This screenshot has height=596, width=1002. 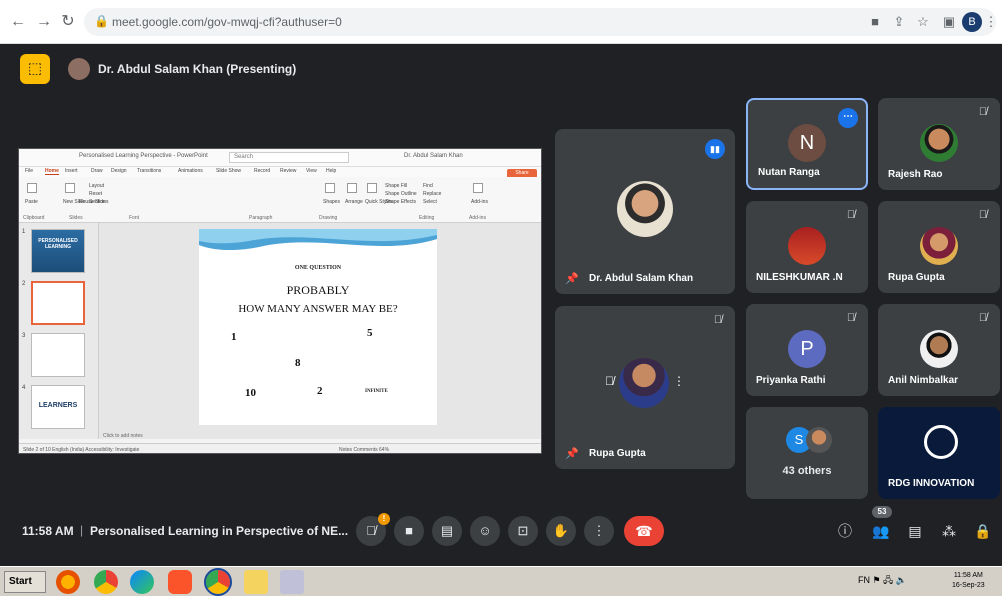 What do you see at coordinates (409, 531) in the screenshot?
I see `camera-button: ■` at bounding box center [409, 531].